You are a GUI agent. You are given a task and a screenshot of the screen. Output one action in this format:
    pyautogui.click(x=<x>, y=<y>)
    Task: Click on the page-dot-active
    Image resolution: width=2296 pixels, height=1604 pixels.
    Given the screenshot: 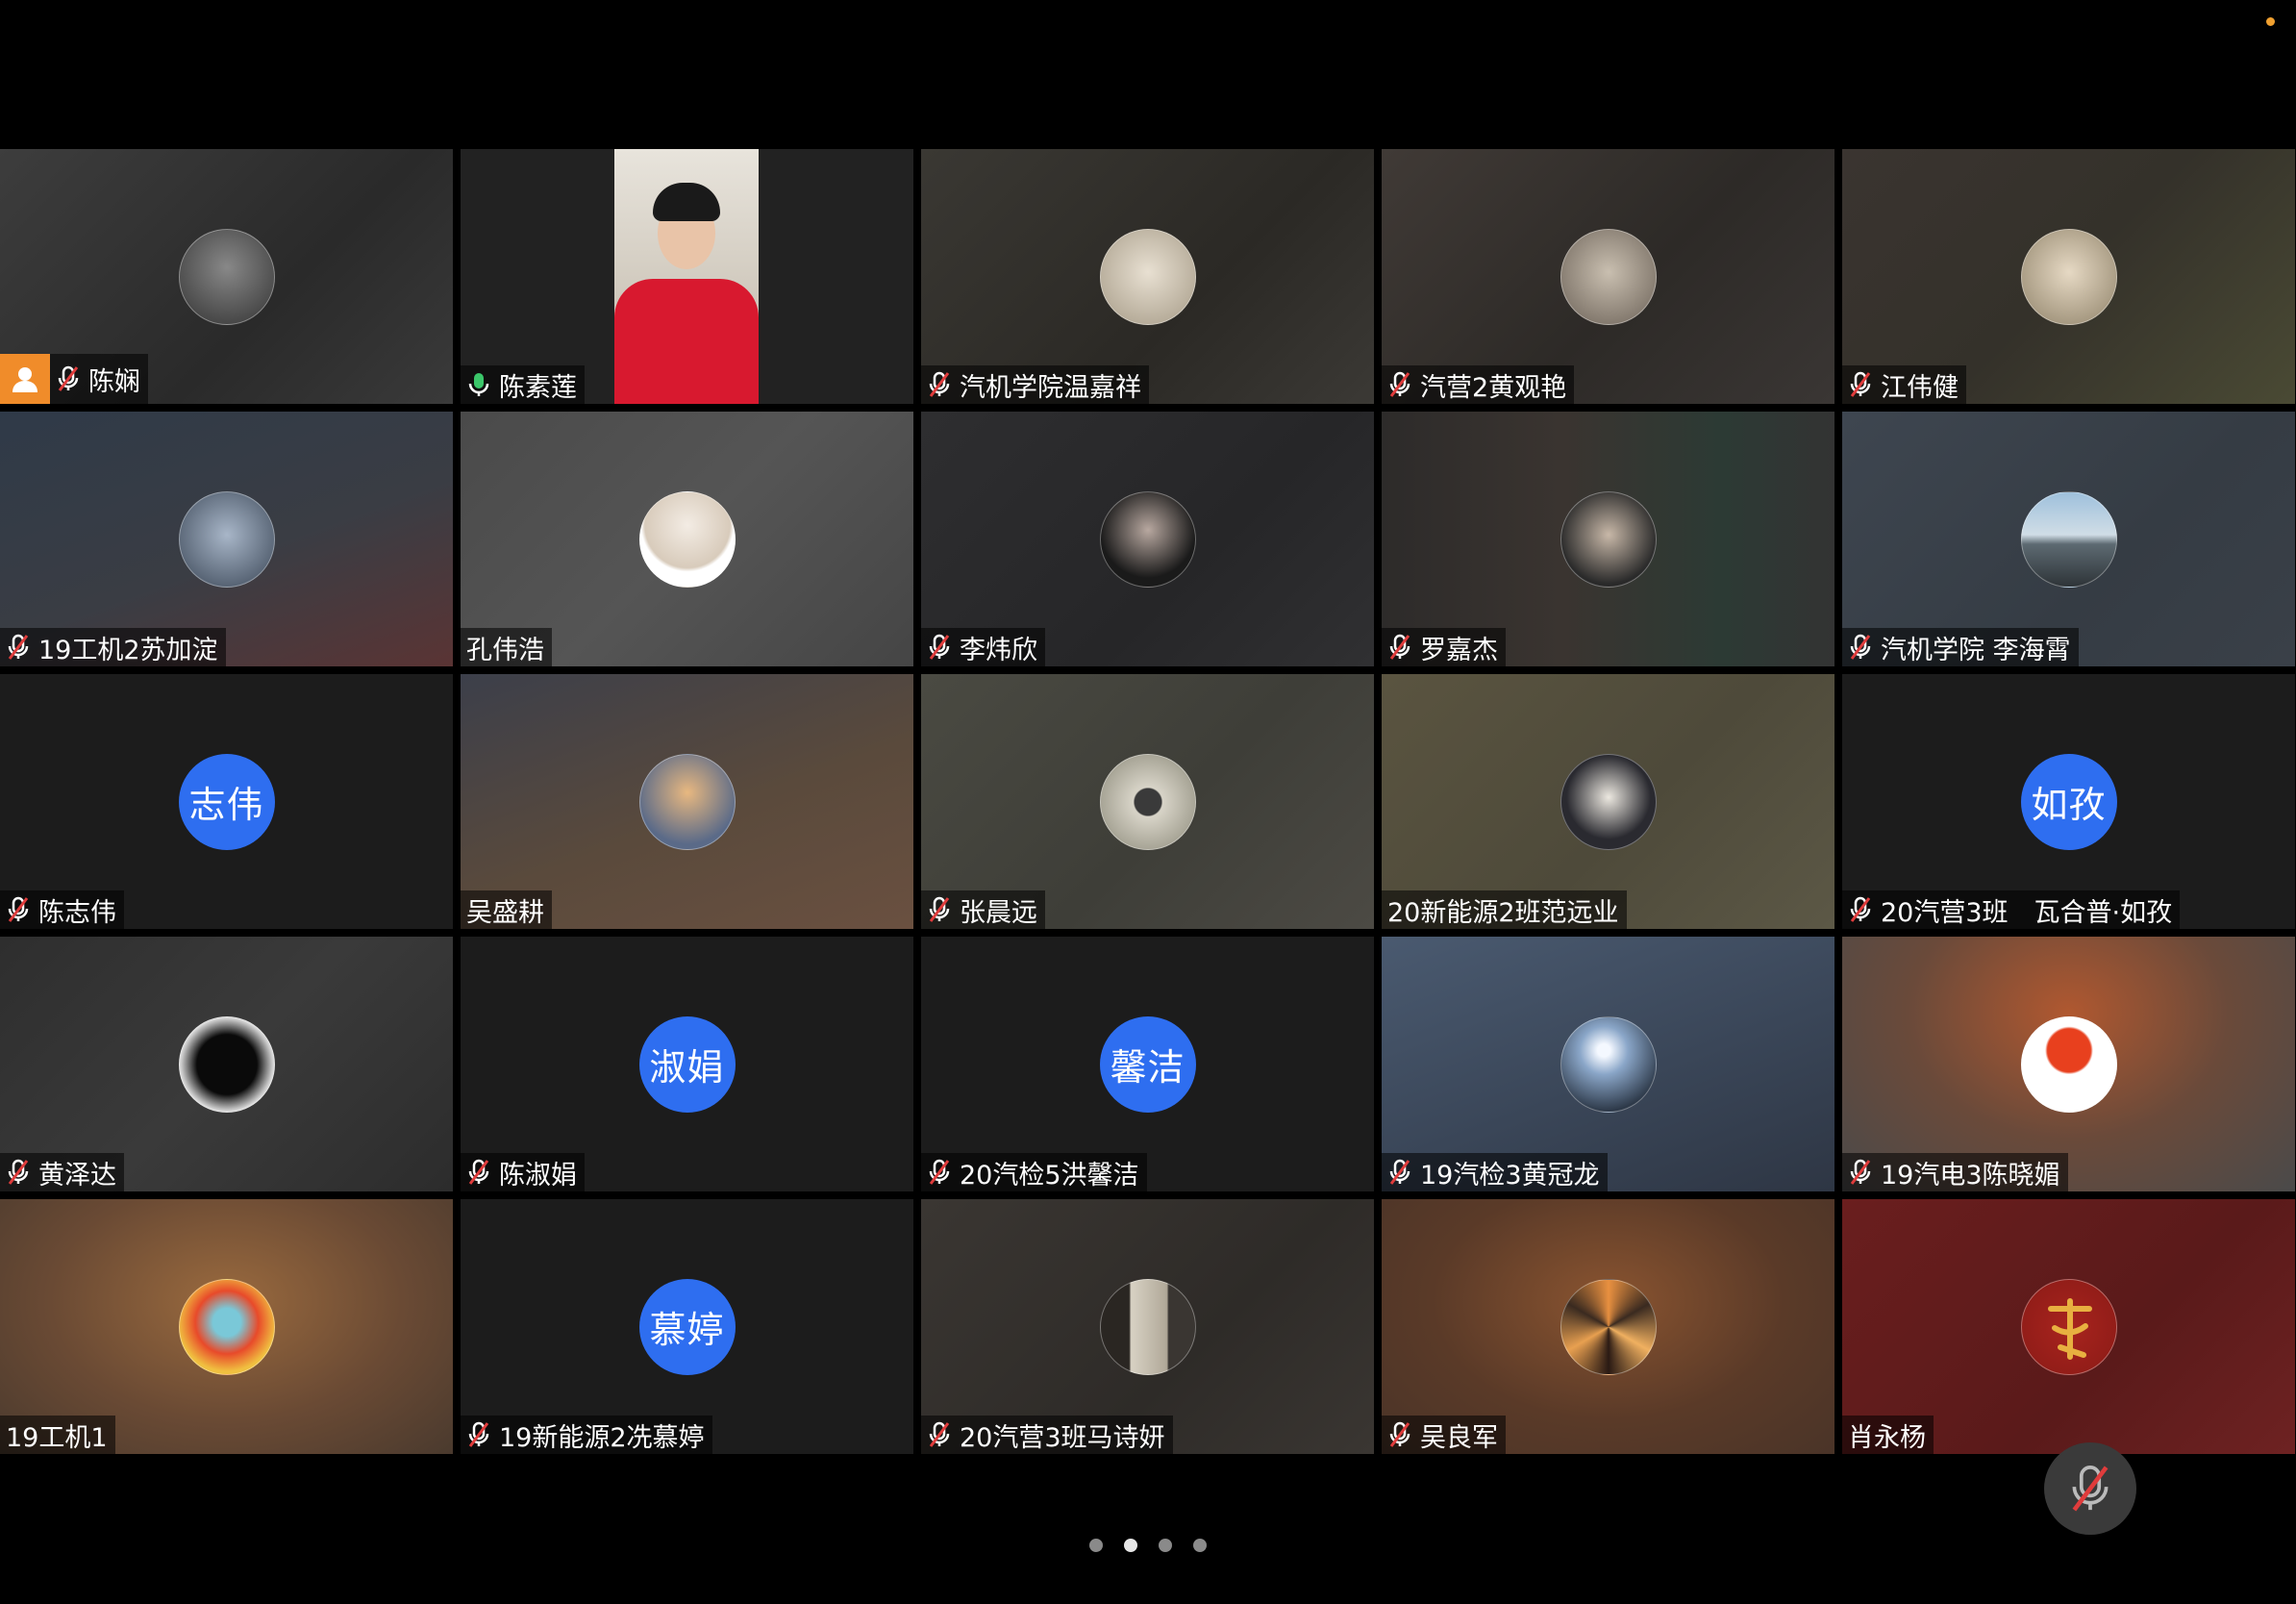 What is the action you would take?
    pyautogui.click(x=1130, y=1545)
    